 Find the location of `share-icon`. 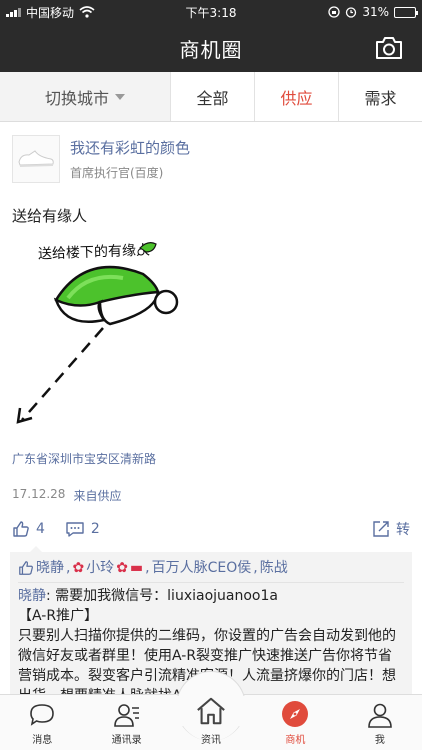

share-icon is located at coordinates (381, 529).